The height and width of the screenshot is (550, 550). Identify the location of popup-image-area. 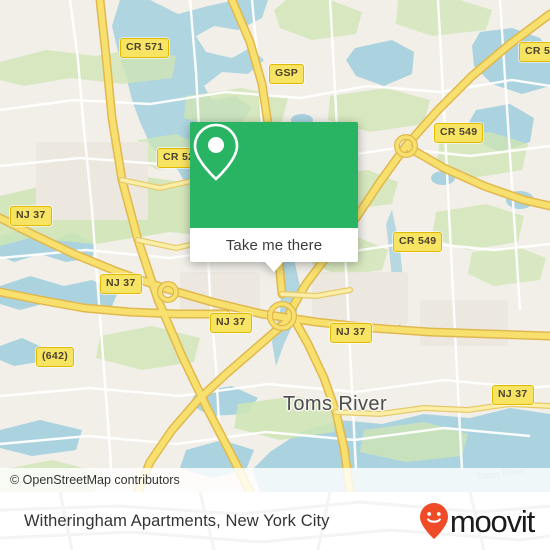
(274, 175).